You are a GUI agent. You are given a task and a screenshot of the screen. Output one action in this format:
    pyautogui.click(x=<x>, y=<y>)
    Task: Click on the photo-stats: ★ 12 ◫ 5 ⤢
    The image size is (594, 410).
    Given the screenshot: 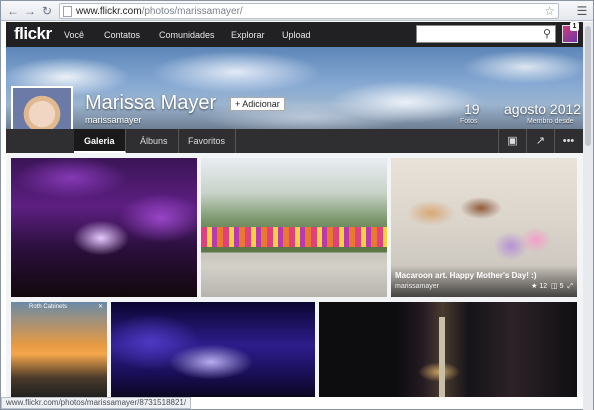 What is the action you would take?
    pyautogui.click(x=552, y=287)
    